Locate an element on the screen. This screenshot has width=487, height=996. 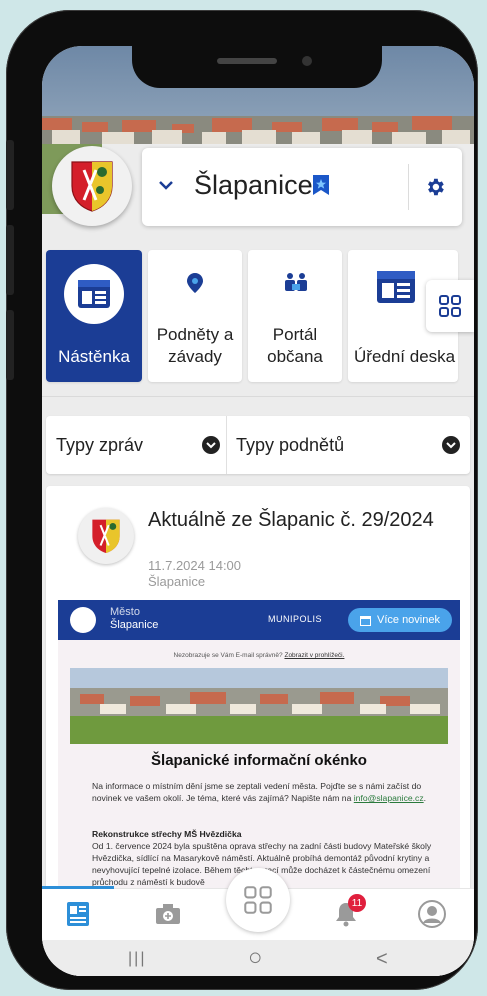
city-selector-card: Šlapanice is located at coordinates (302, 187).